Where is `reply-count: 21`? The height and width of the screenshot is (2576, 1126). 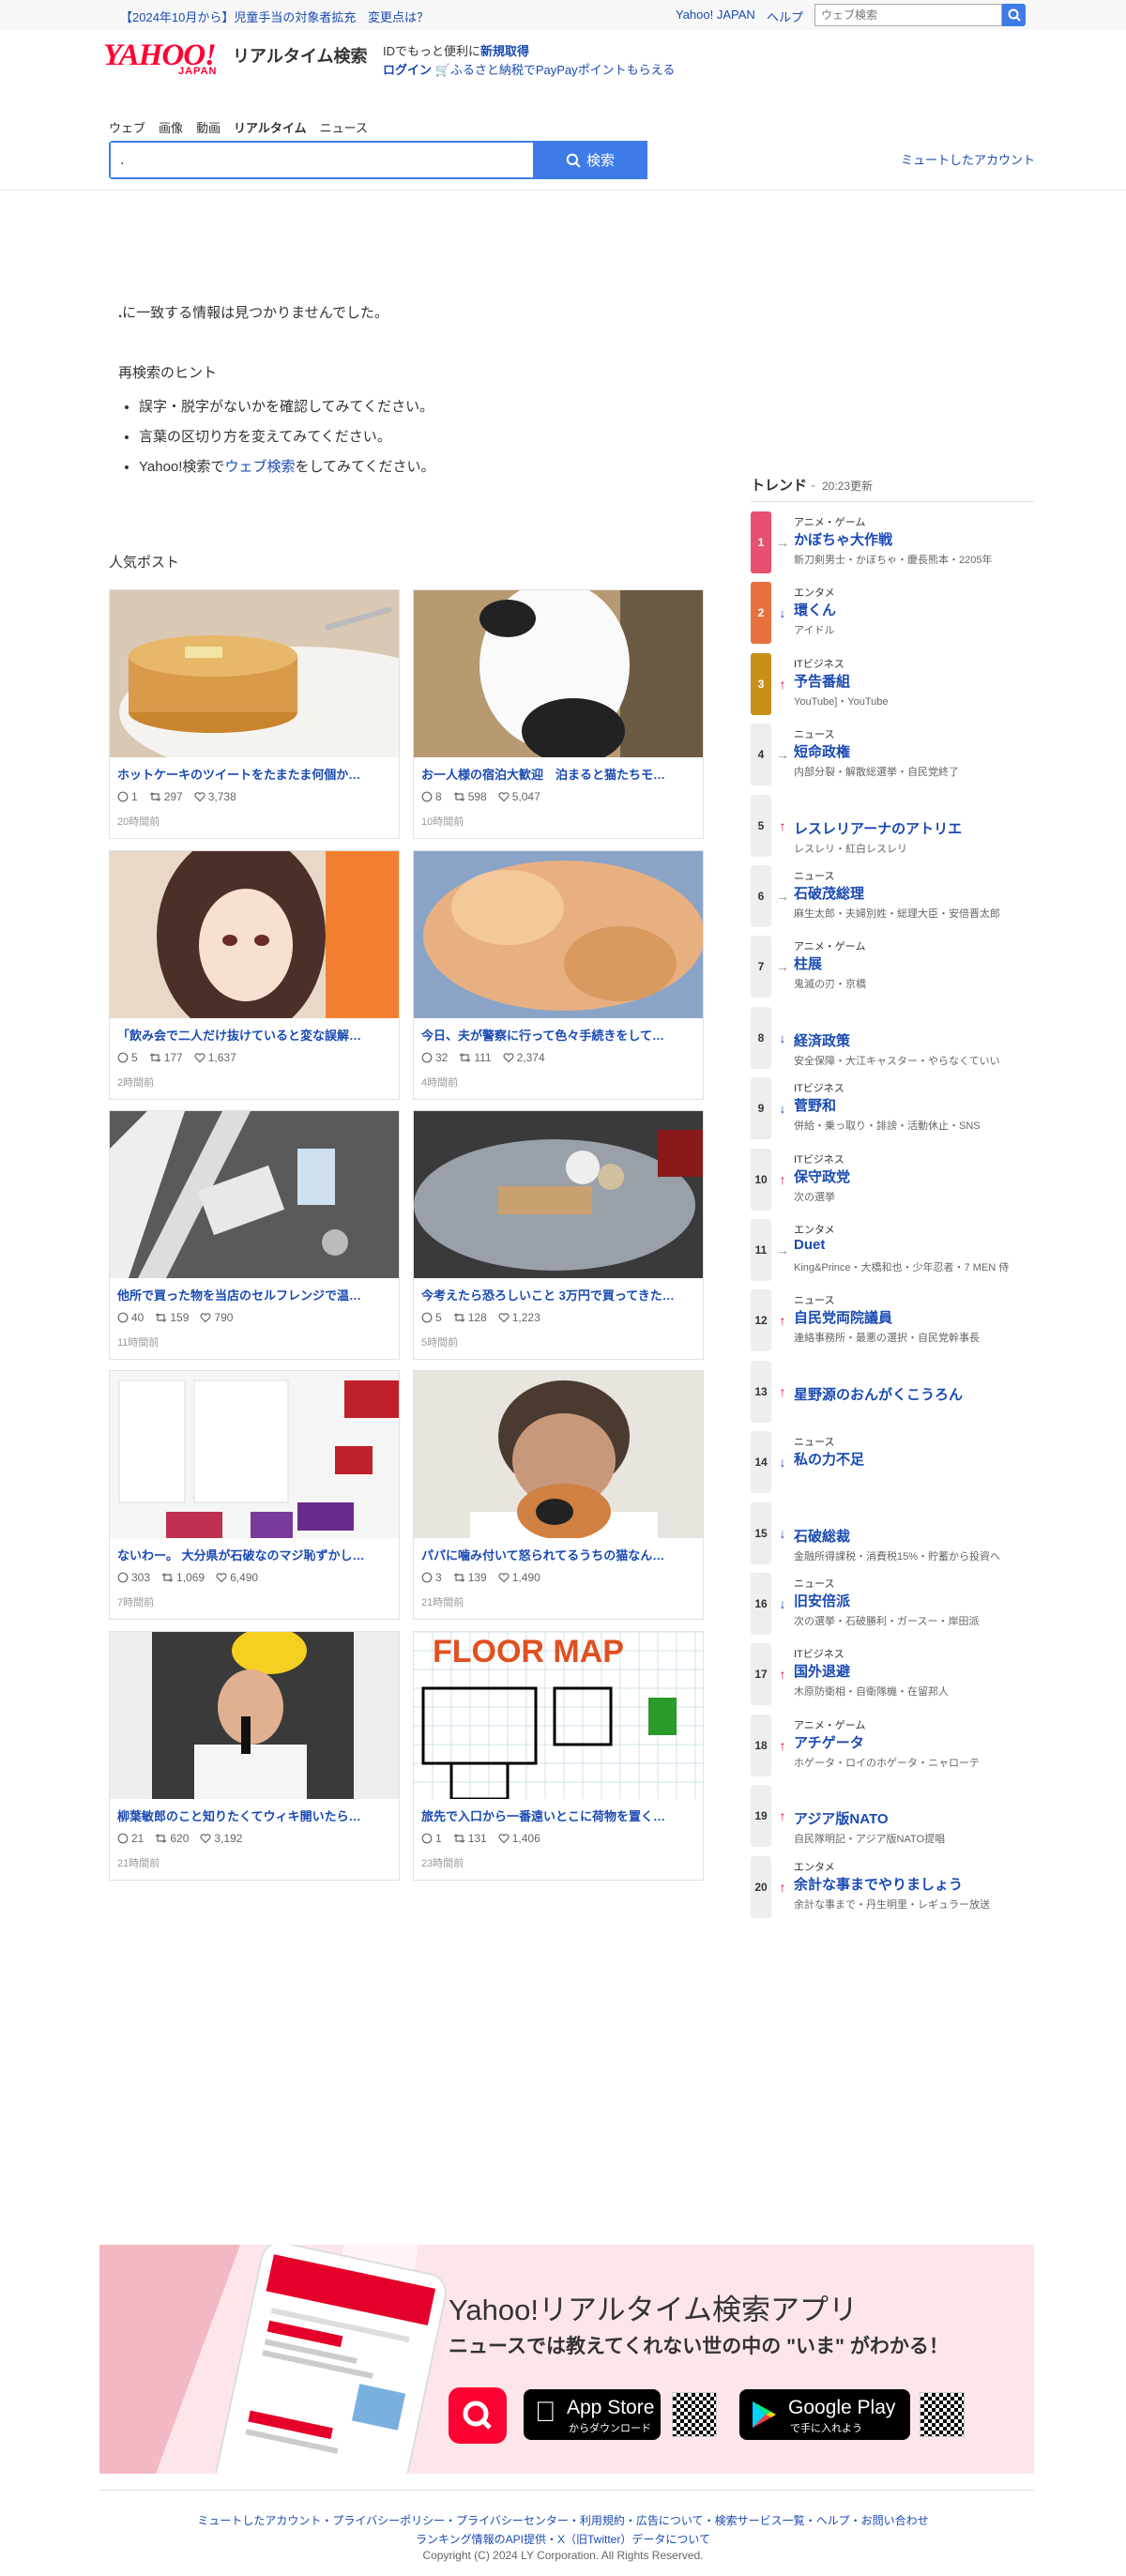
reply-count: 21 is located at coordinates (130, 1838).